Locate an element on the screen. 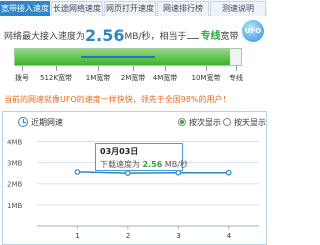 The width and height of the screenshot is (320, 245). speed-summary: 网络最大接入速度为2.56MB/秒，相当于 专线宽带 UFO is located at coordinates (135, 32).